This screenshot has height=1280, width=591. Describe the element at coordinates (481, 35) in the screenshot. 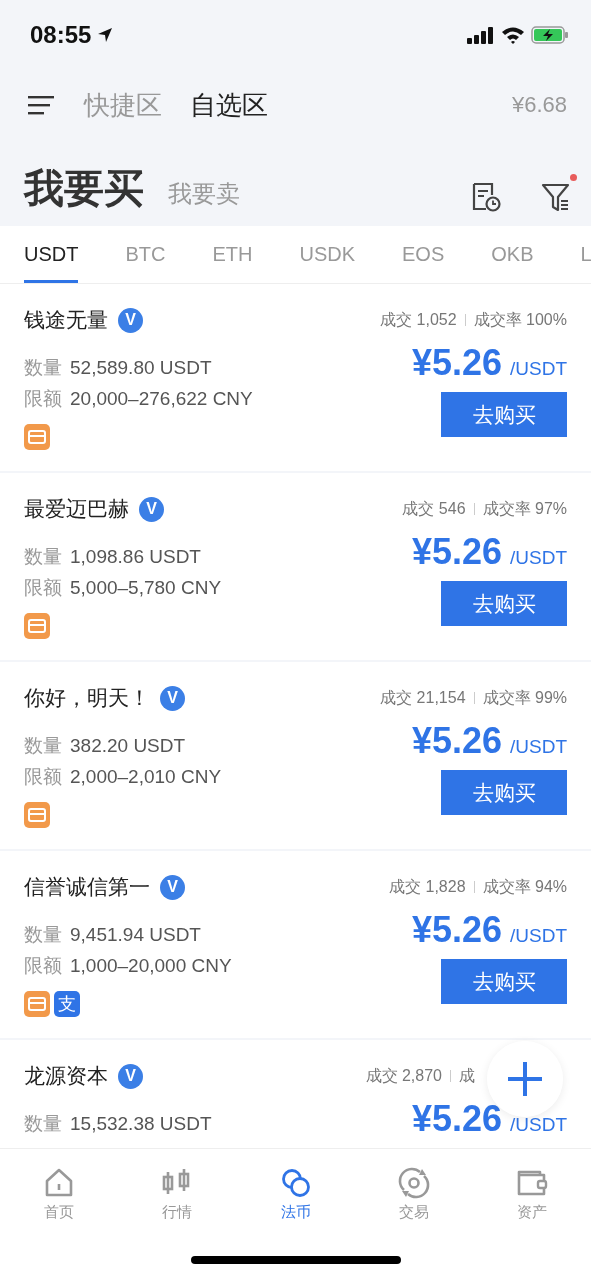

I see `signal-icon` at that location.